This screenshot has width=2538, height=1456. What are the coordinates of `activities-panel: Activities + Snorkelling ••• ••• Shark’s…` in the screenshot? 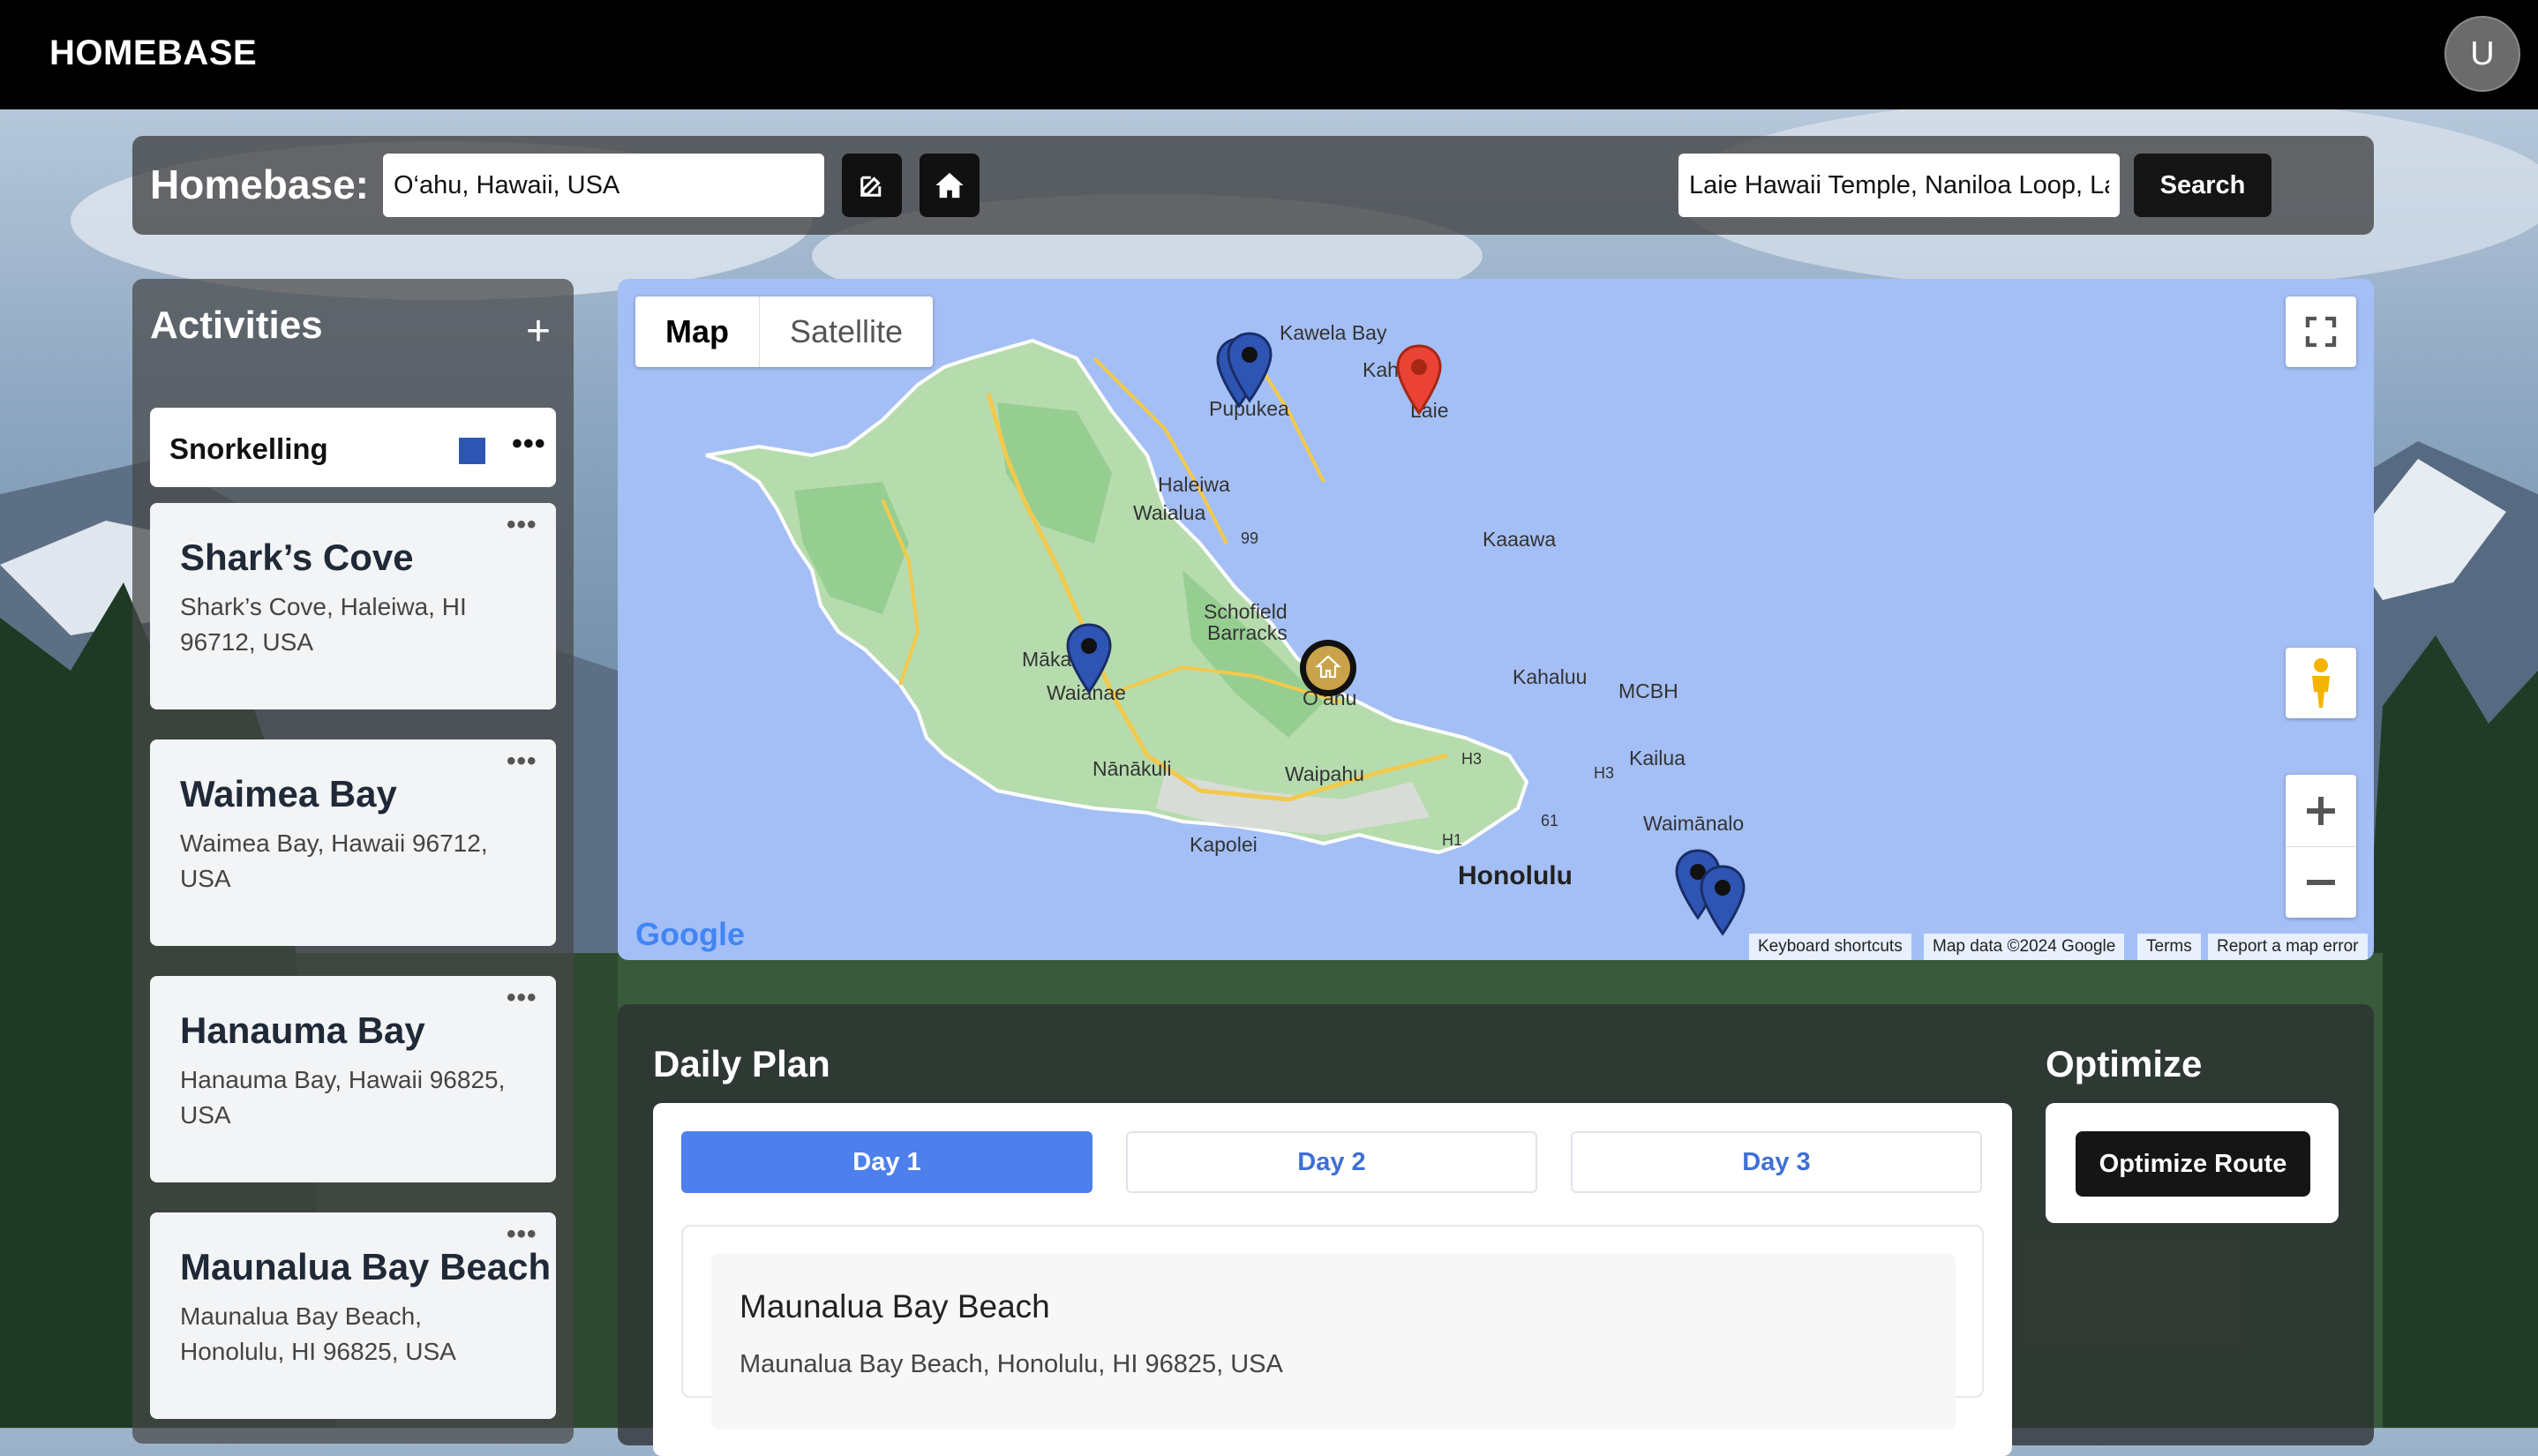 It's located at (353, 861).